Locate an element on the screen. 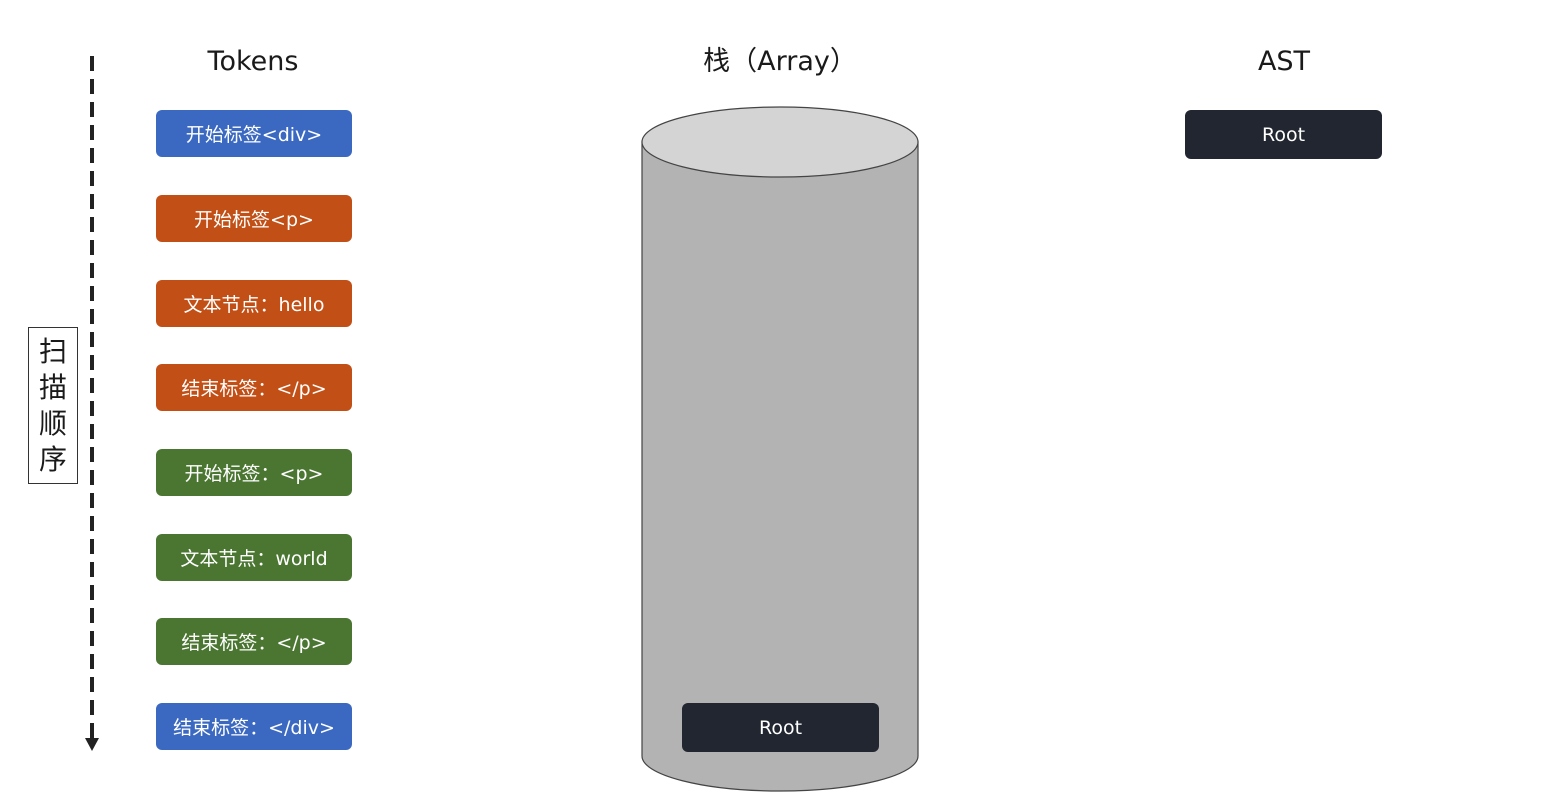  ast-title: AST is located at coordinates (1284, 61).